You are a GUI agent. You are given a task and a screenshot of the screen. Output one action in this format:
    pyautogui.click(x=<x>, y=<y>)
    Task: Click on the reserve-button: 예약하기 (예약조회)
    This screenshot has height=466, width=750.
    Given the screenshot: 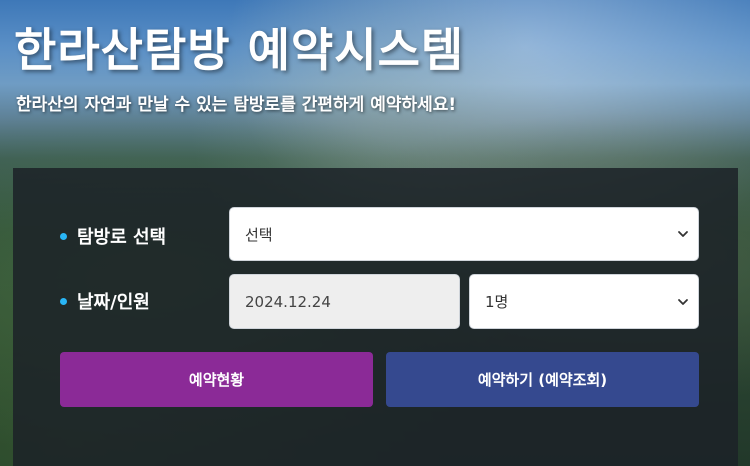 What is the action you would take?
    pyautogui.click(x=542, y=379)
    